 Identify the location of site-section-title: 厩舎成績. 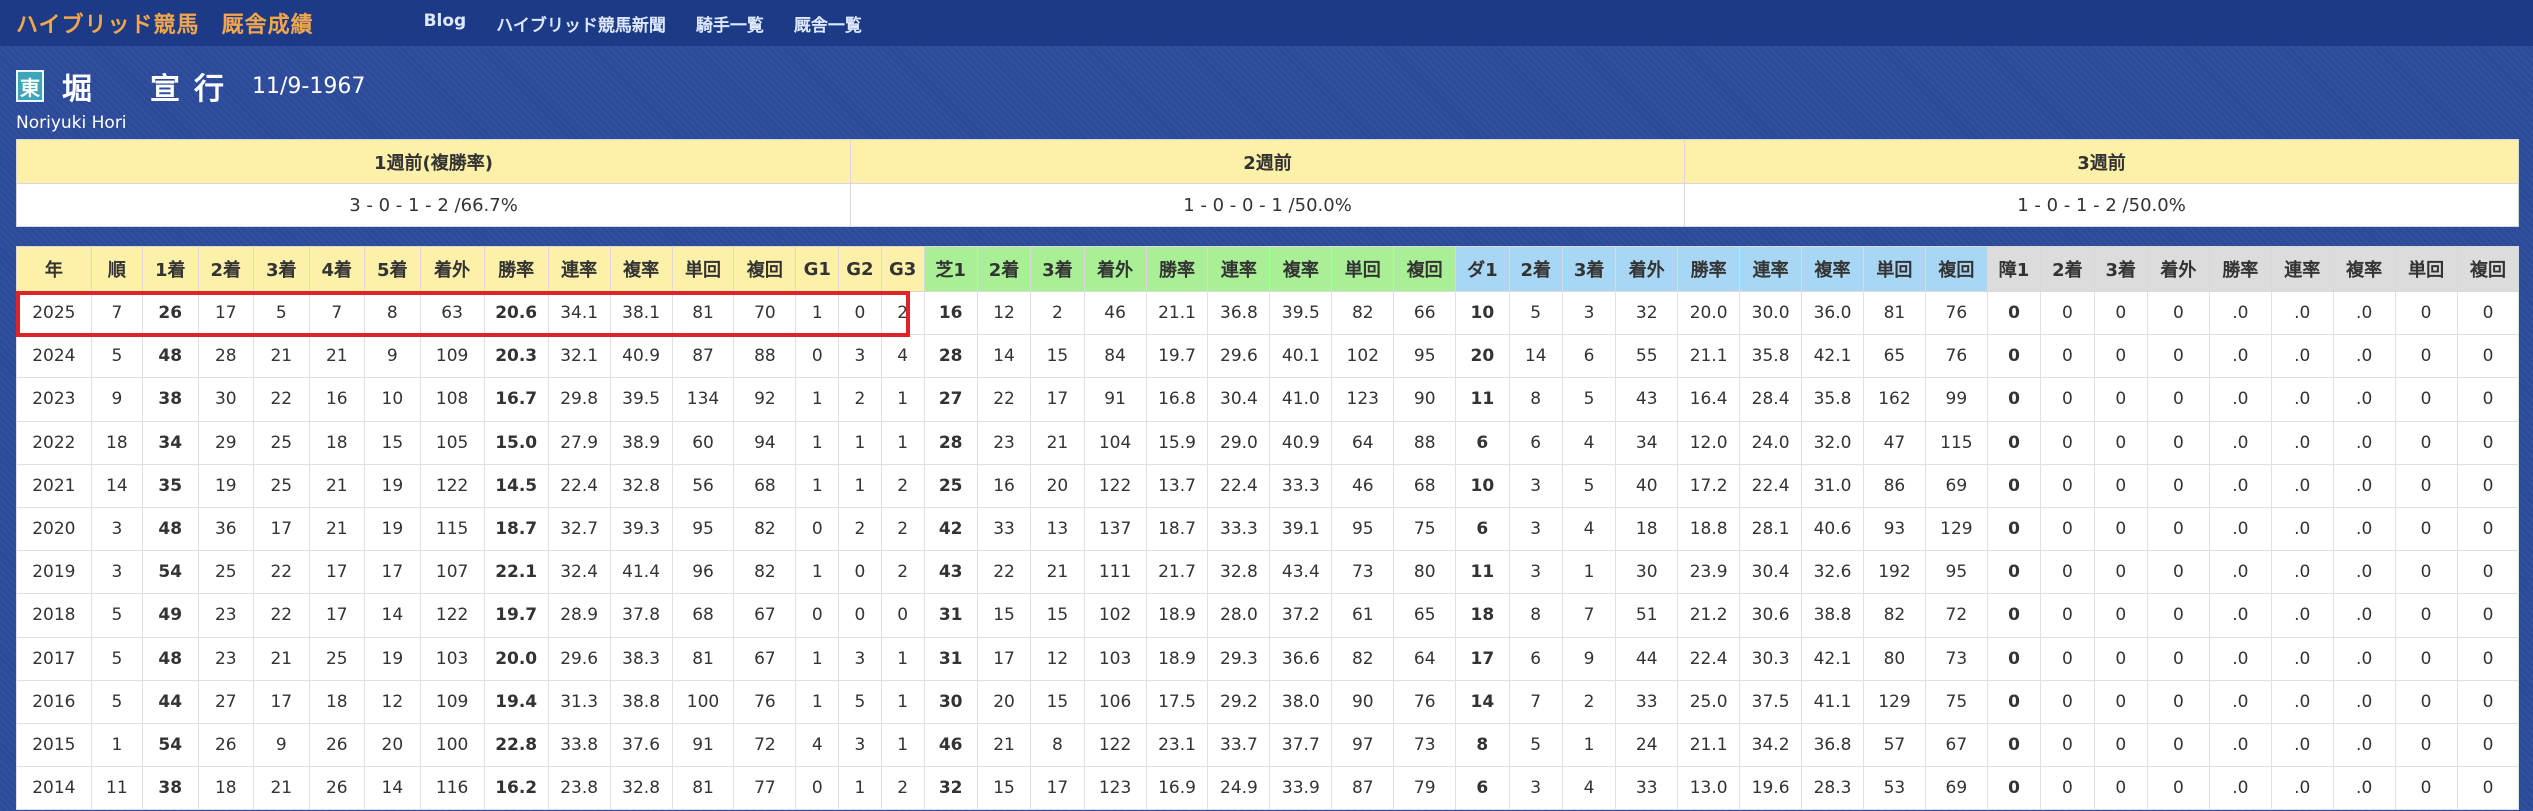
(268, 23).